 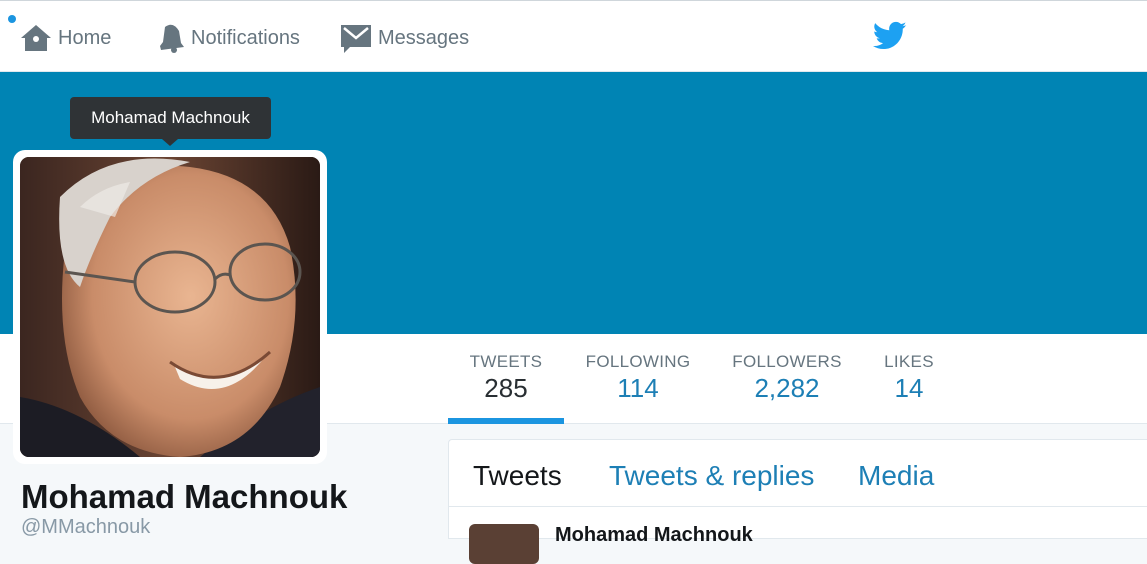 What do you see at coordinates (654, 535) in the screenshot?
I see `tweet-author-name: Mohamad Machnouk` at bounding box center [654, 535].